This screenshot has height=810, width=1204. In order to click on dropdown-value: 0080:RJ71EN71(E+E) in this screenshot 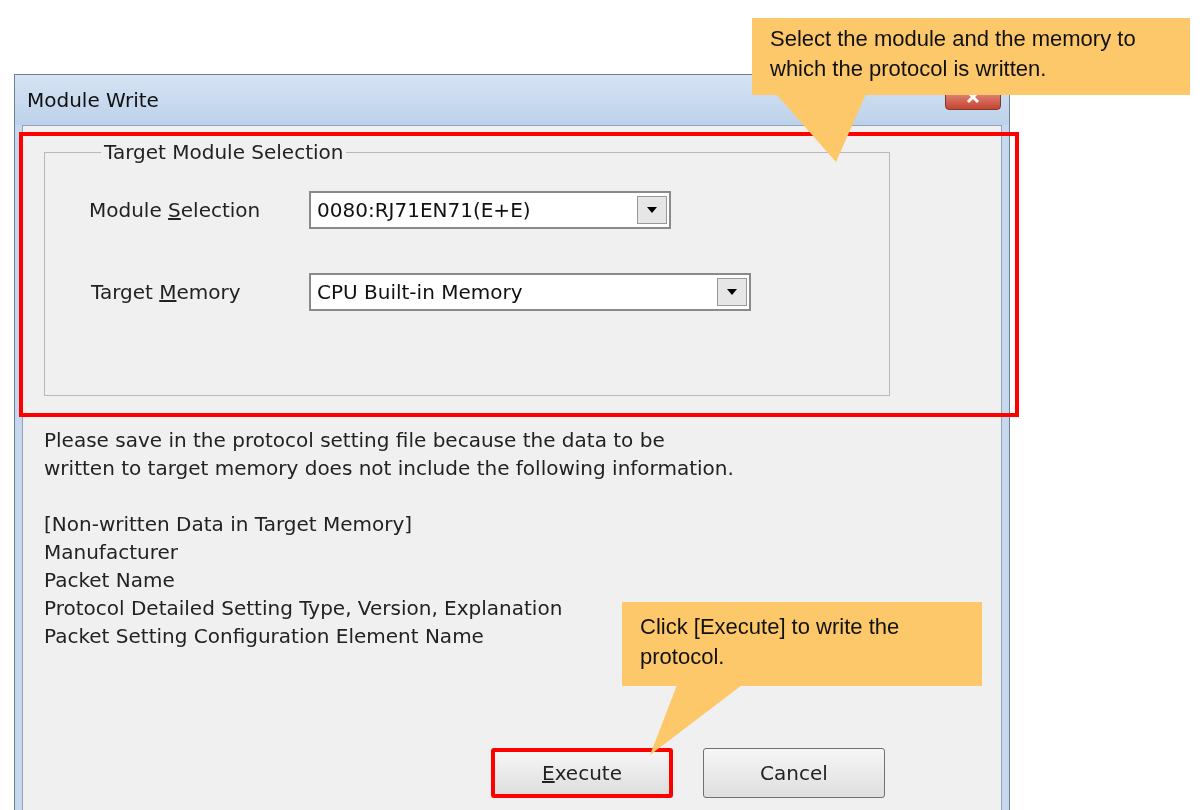, I will do `click(423, 210)`.